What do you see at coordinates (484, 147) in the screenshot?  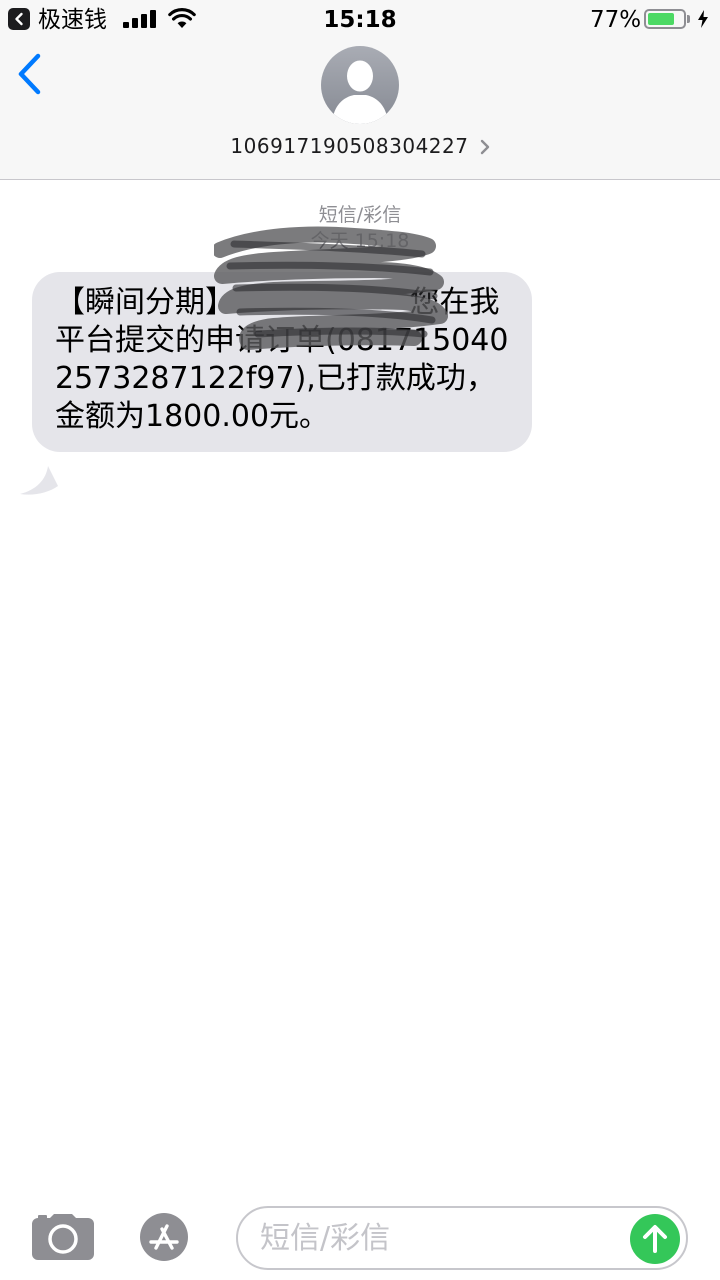 I see `chevron-right-icon` at bounding box center [484, 147].